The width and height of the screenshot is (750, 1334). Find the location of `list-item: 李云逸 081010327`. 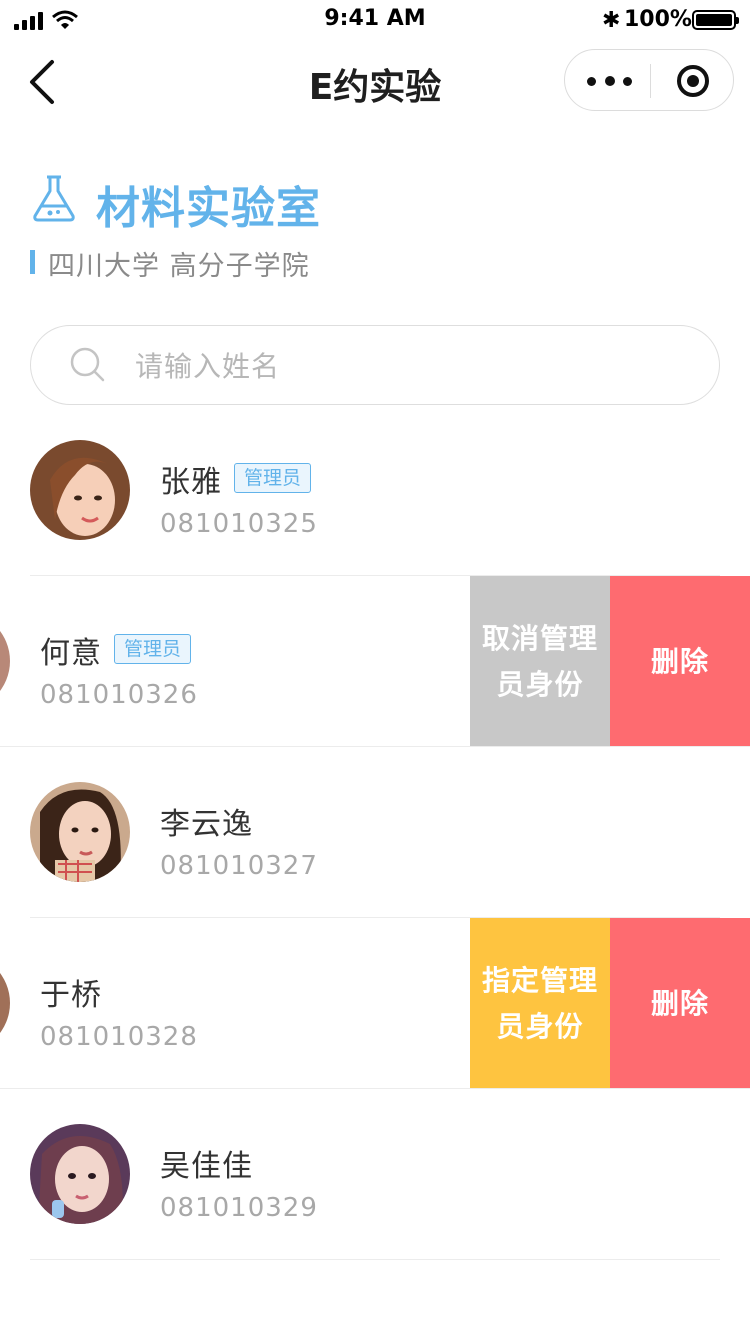

list-item: 李云逸 081010327 is located at coordinates (375, 832).